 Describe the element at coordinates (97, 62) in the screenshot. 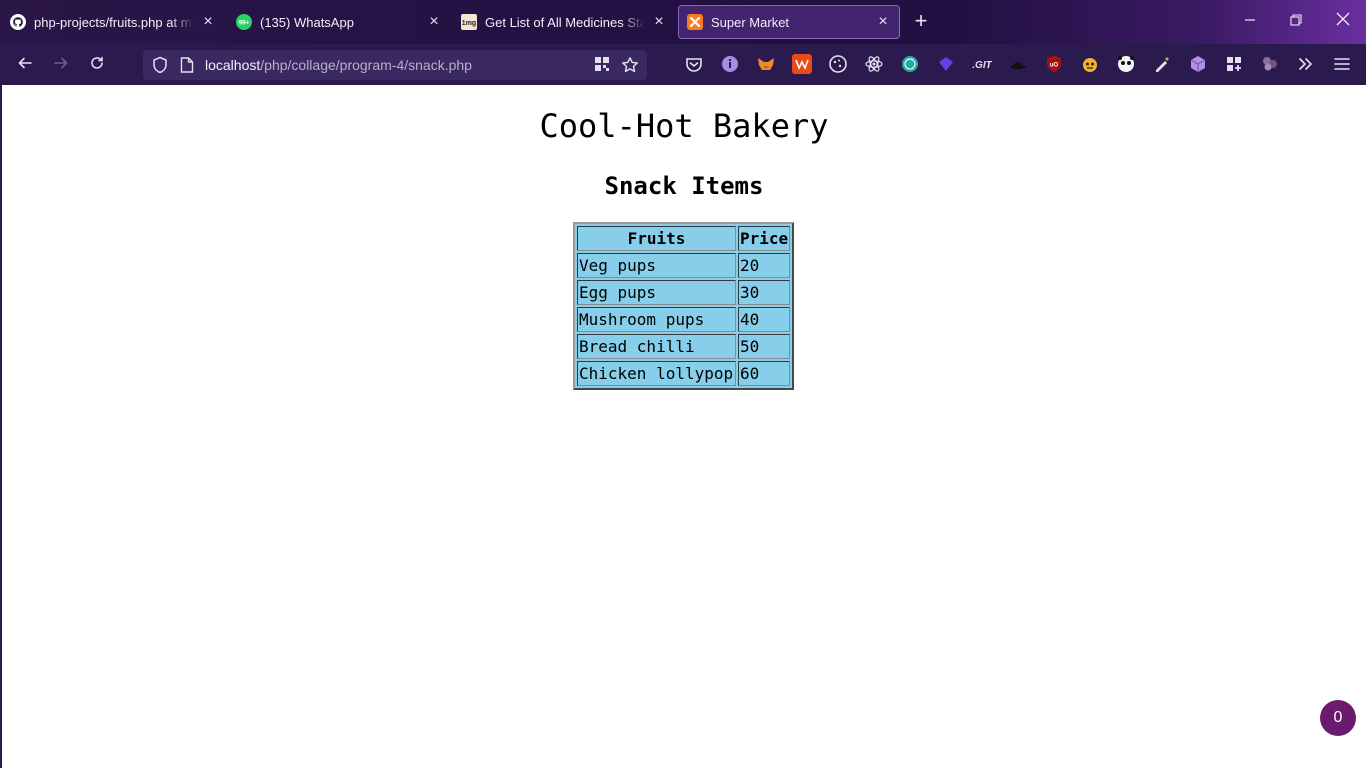

I see `reload-icon` at that location.